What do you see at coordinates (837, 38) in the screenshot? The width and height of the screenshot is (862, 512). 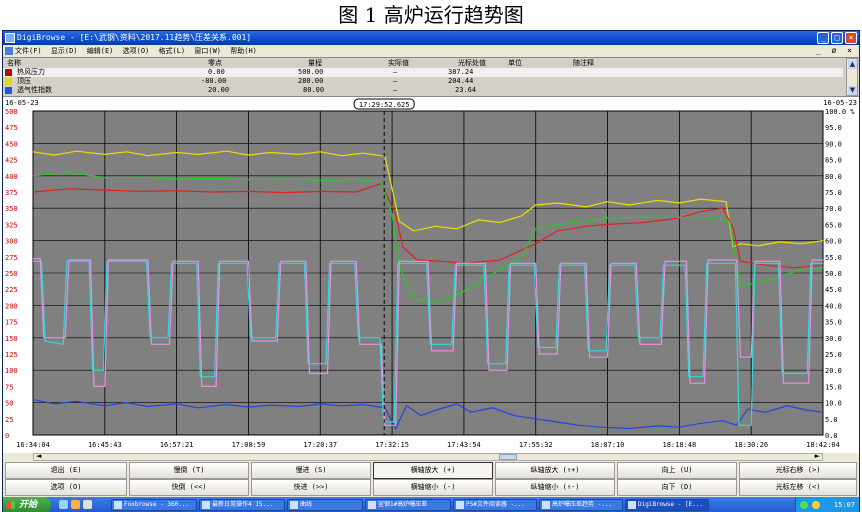 I see `maximize-button: □` at bounding box center [837, 38].